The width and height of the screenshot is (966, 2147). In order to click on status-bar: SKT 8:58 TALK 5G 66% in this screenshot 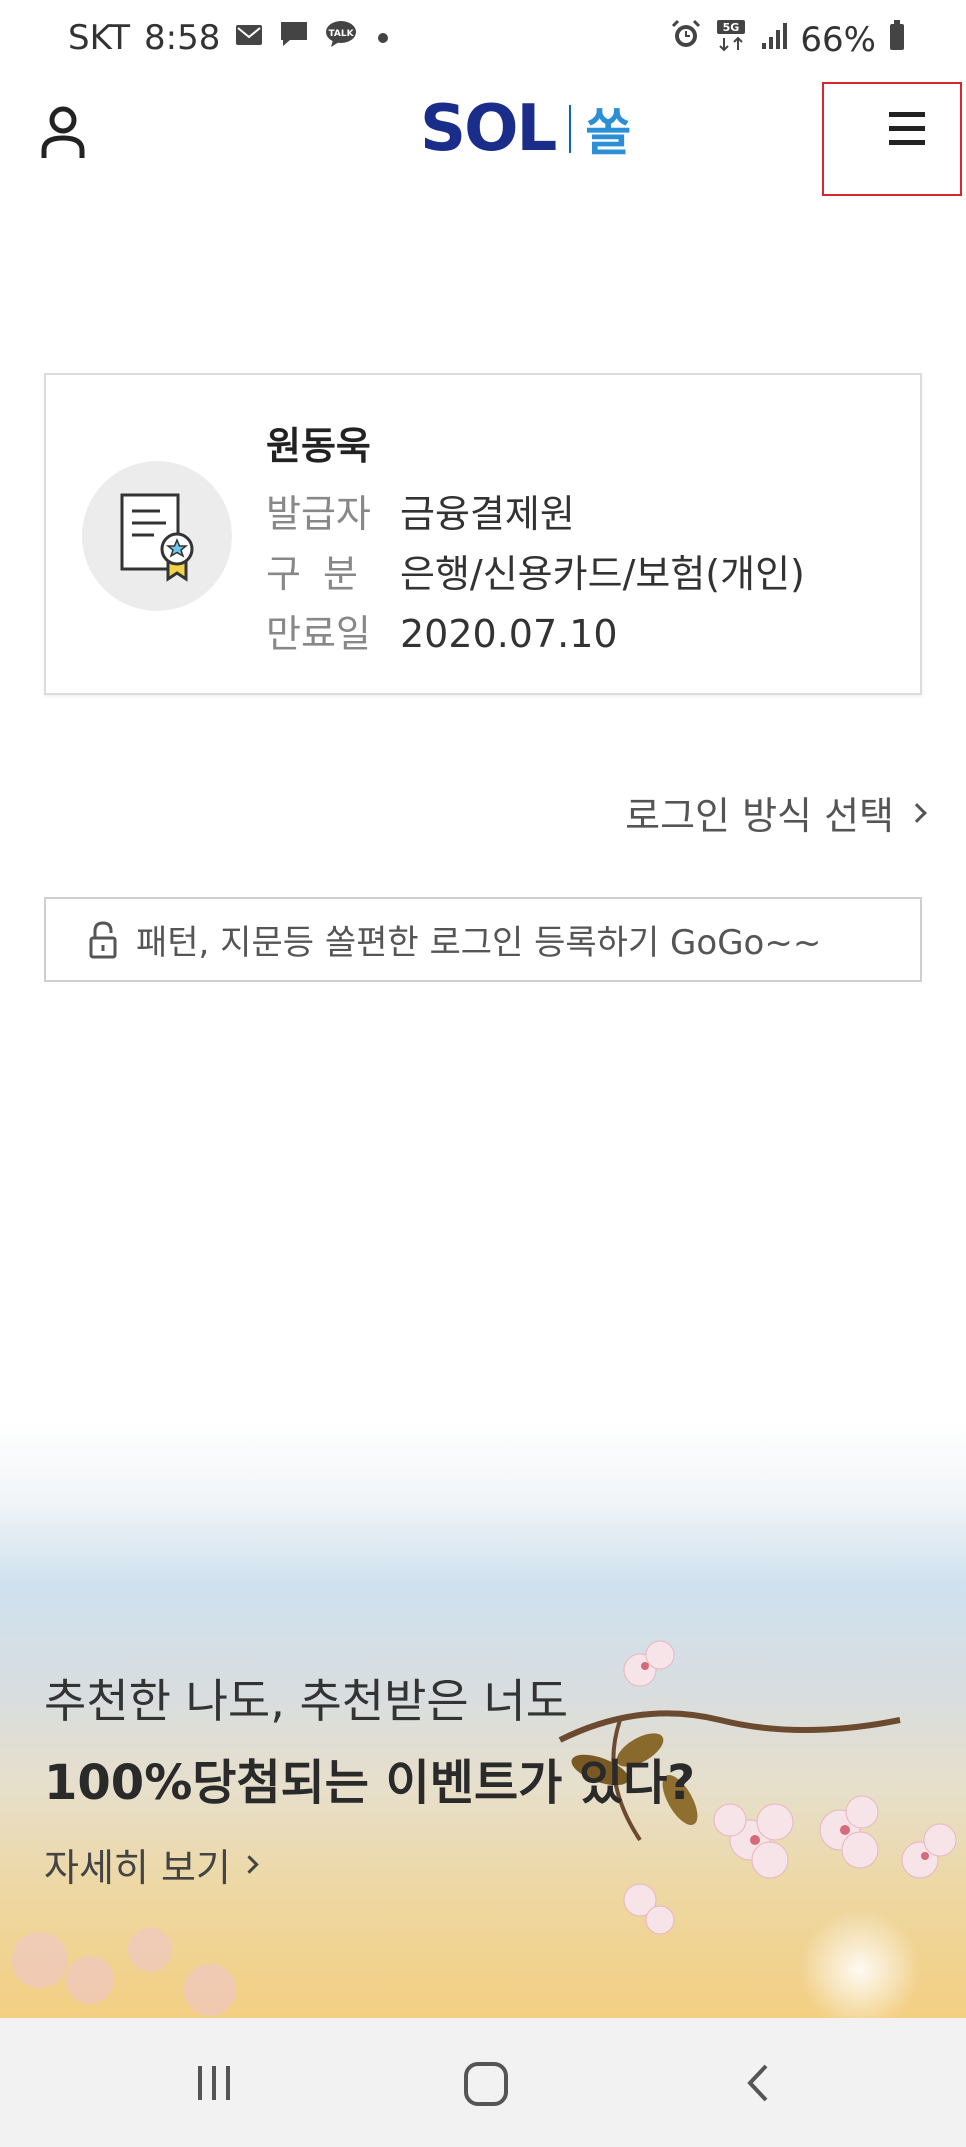, I will do `click(483, 40)`.